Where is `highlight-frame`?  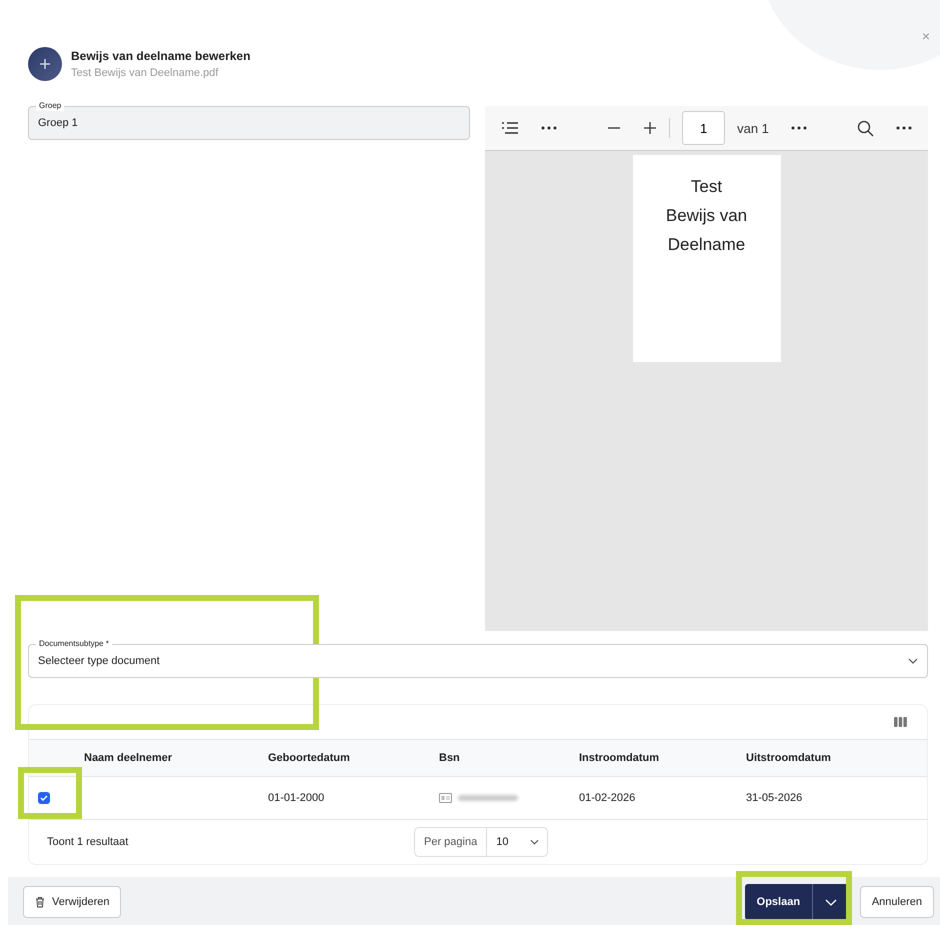 highlight-frame is located at coordinates (50, 793).